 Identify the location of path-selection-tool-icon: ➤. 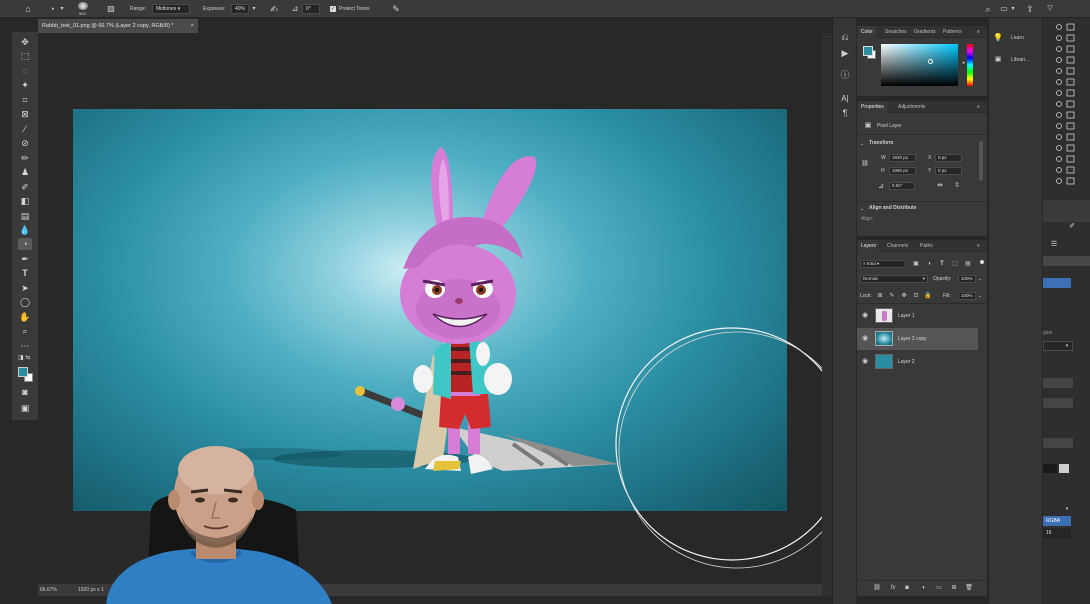
(25, 288).